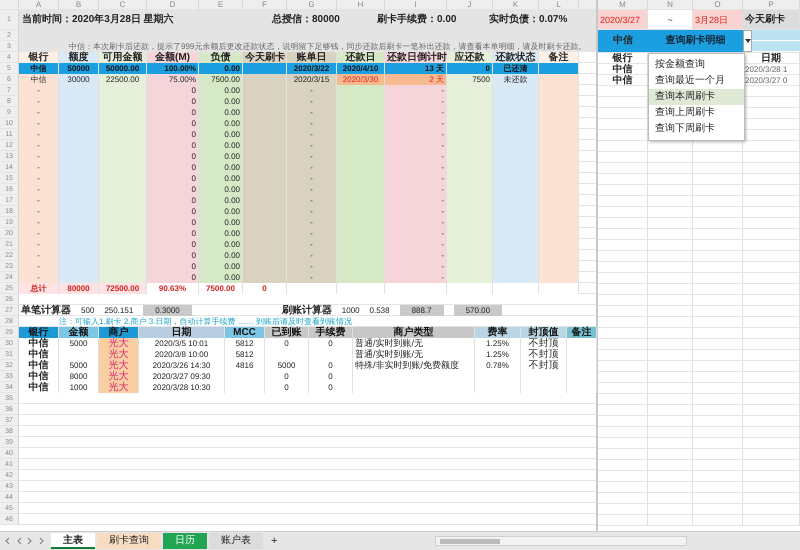 The height and width of the screenshot is (550, 800). Describe the element at coordinates (245, 365) in the screenshot. I see `table-cell: 4816` at that location.